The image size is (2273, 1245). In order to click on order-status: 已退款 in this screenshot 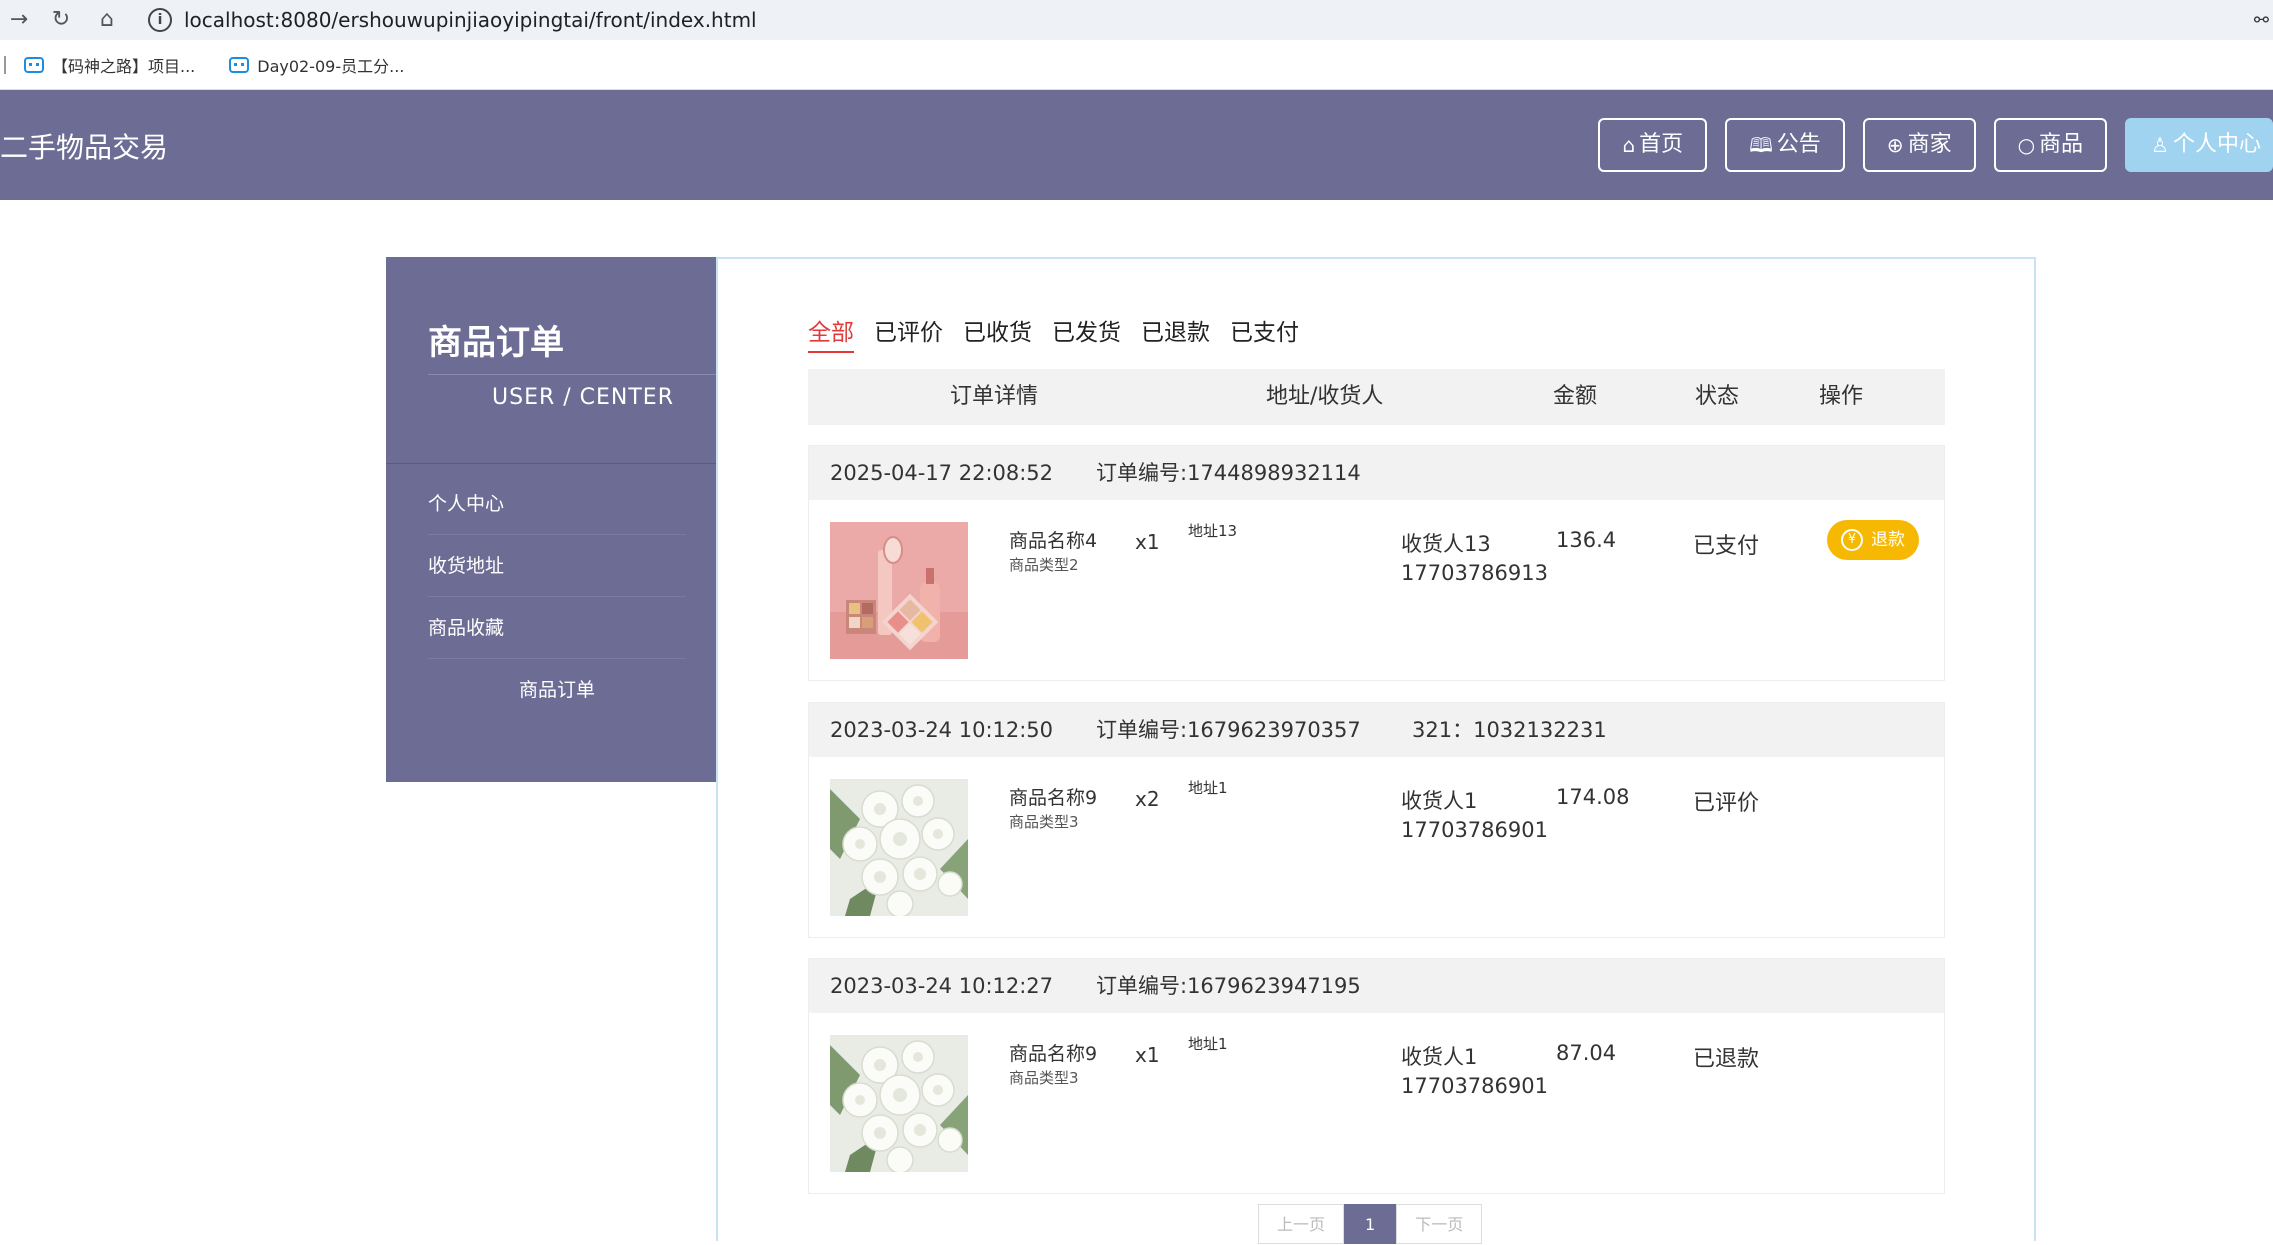, I will do `click(1726, 1059)`.